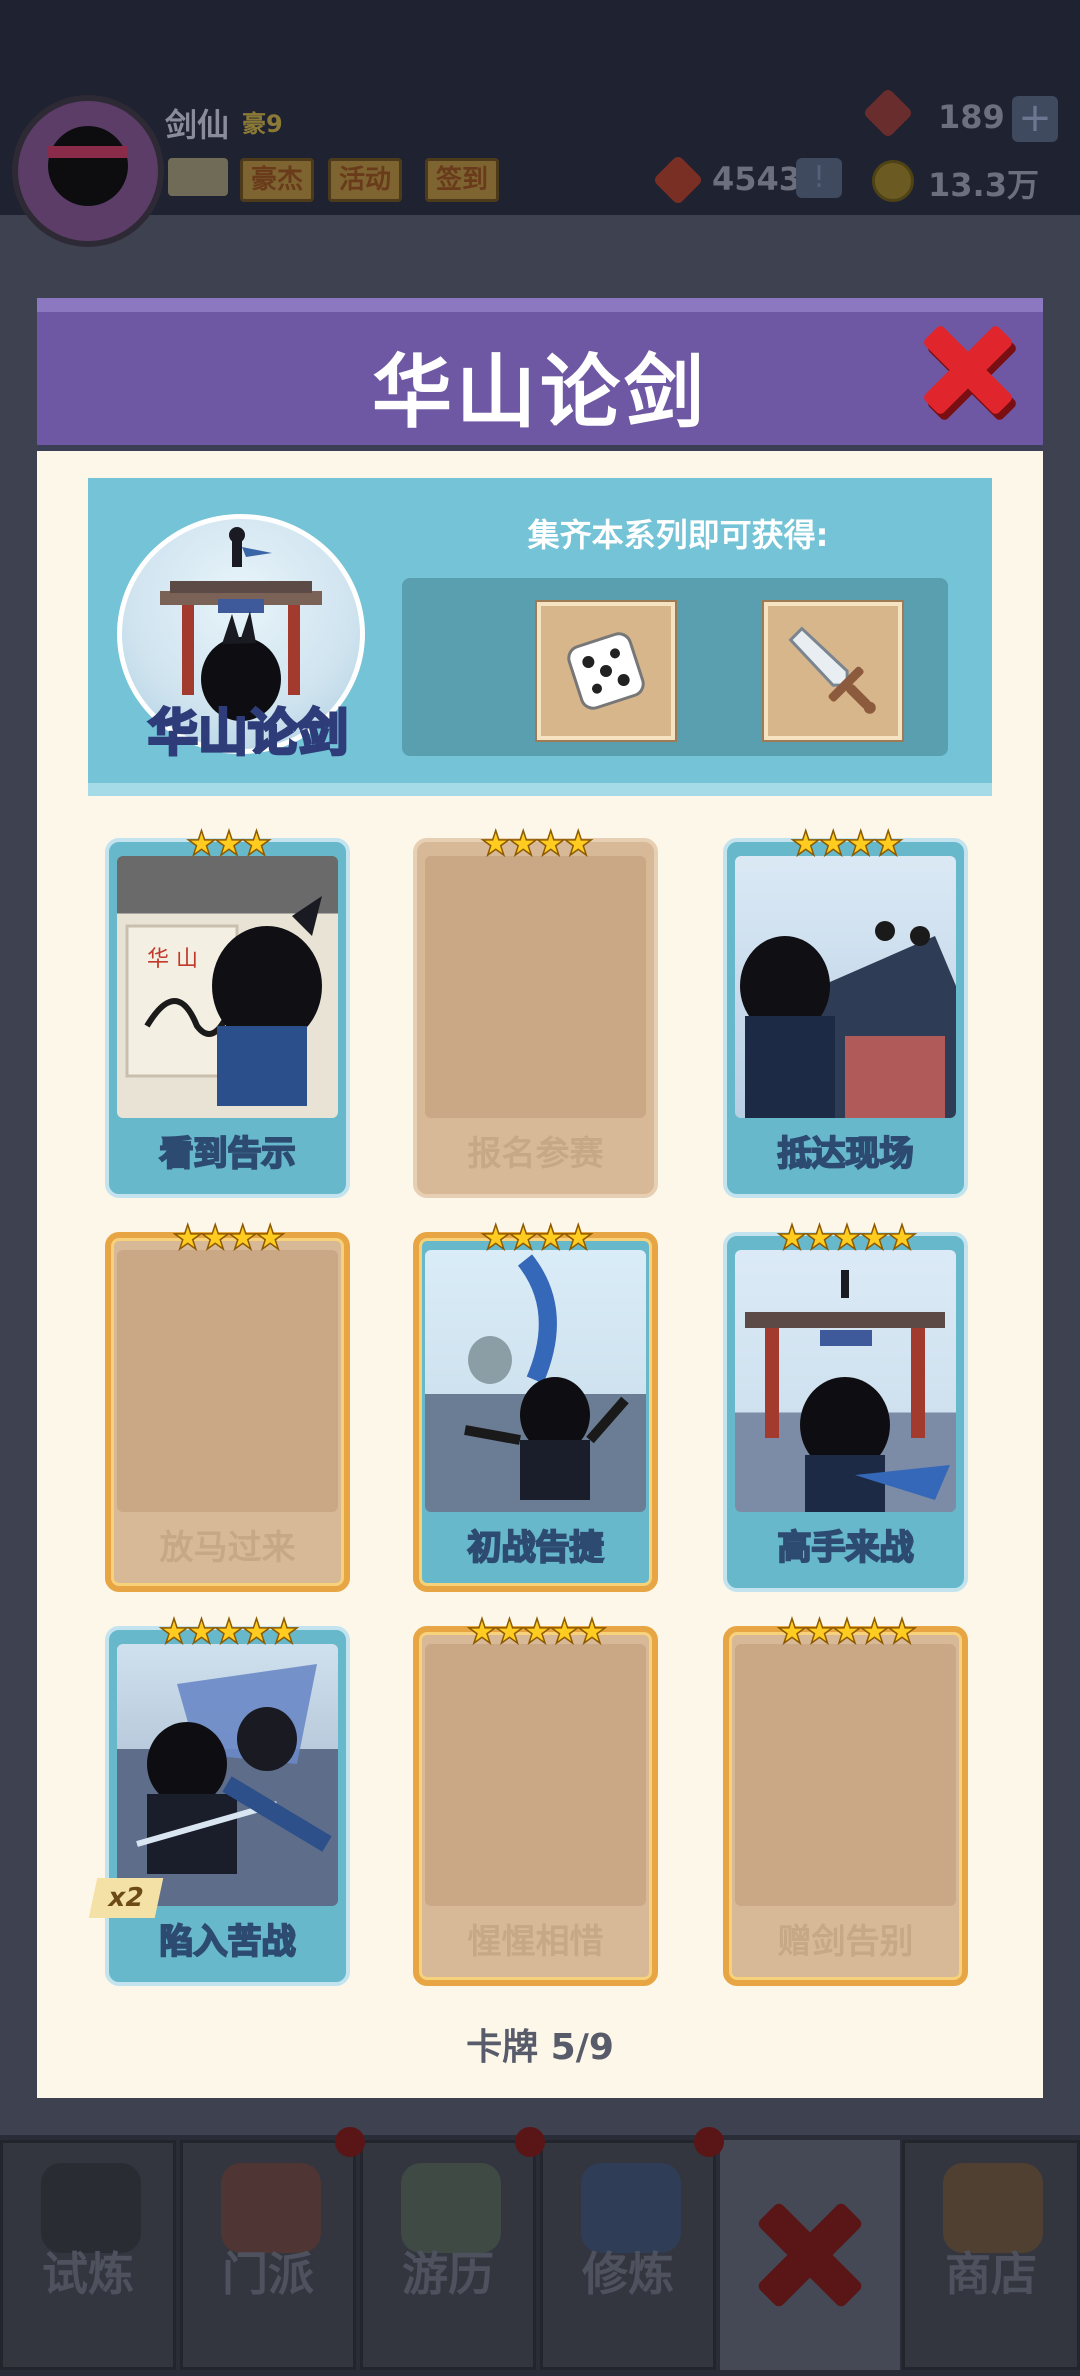 Image resolution: width=1080 pixels, height=2376 pixels. I want to click on collection-progress: 卡牌 5/9, so click(540, 2047).